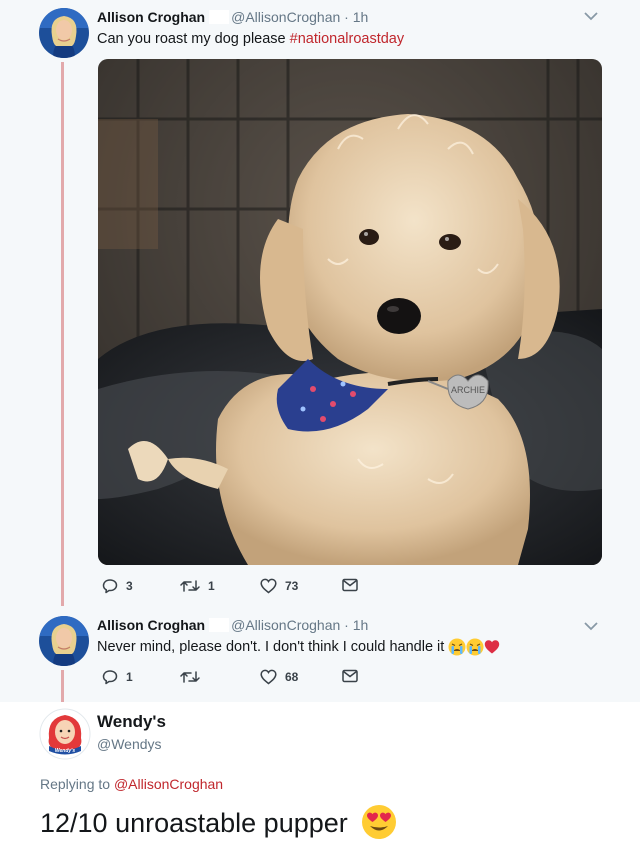  I want to click on like-button: 68, so click(279, 677).